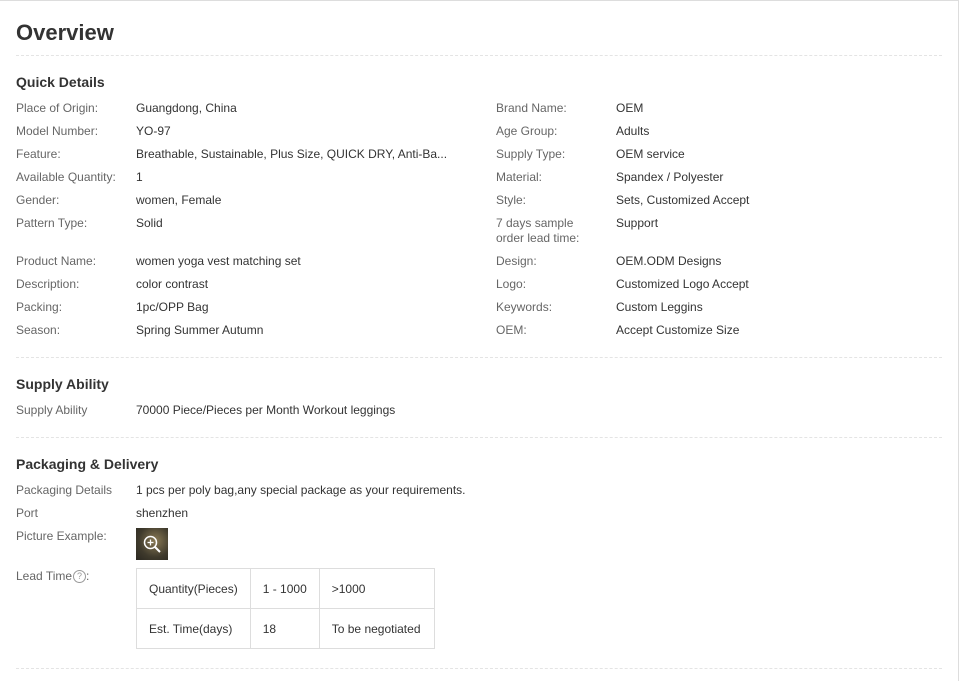 The width and height of the screenshot is (960, 681). What do you see at coordinates (682, 284) in the screenshot?
I see `detail-value: Customized Logo Accept` at bounding box center [682, 284].